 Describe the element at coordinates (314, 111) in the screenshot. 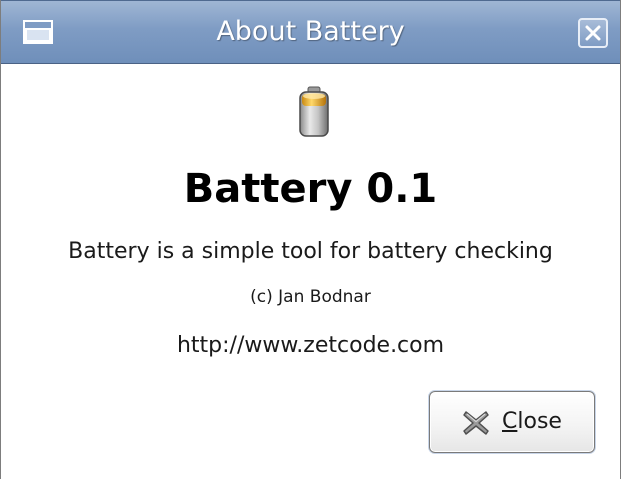

I see `battery-icon` at that location.